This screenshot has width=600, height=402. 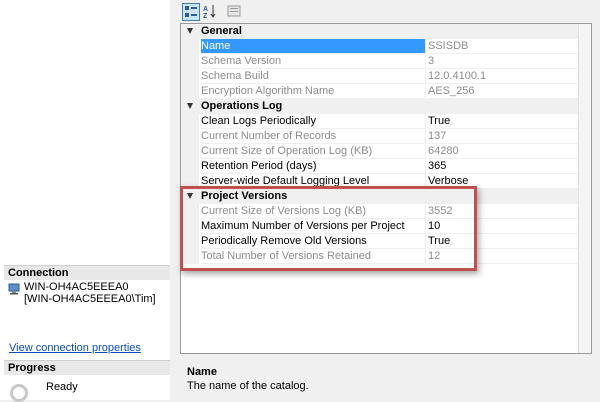 What do you see at coordinates (87, 367) in the screenshot?
I see `progress-header: Progress` at bounding box center [87, 367].